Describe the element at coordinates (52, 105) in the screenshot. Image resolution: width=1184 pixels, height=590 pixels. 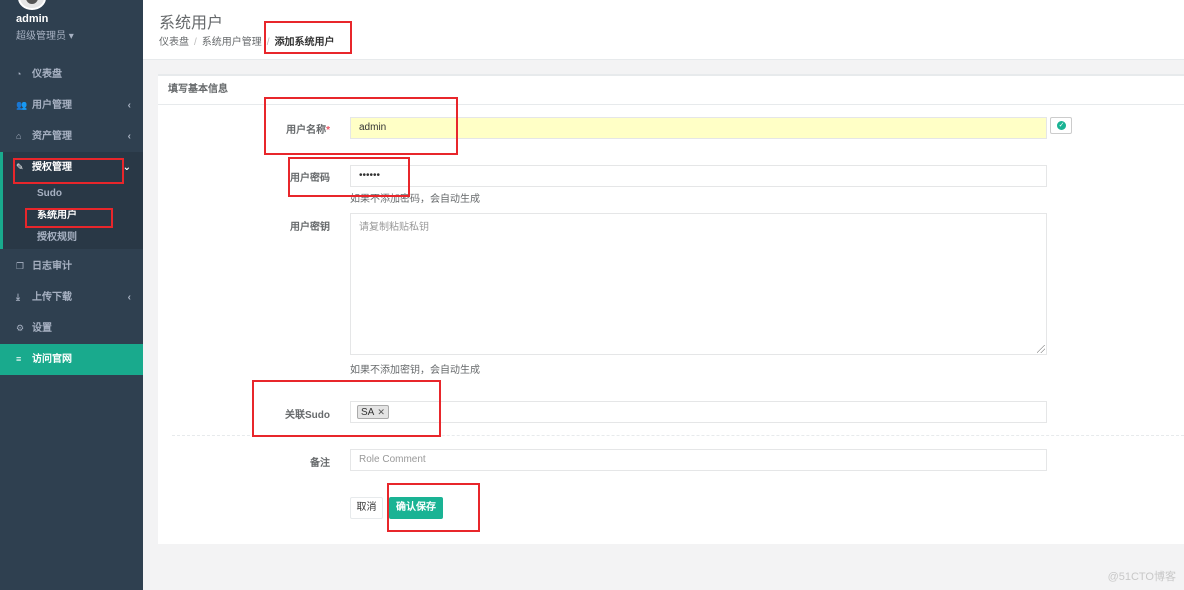
I see `sidebar-item-label: 用户管理` at that location.